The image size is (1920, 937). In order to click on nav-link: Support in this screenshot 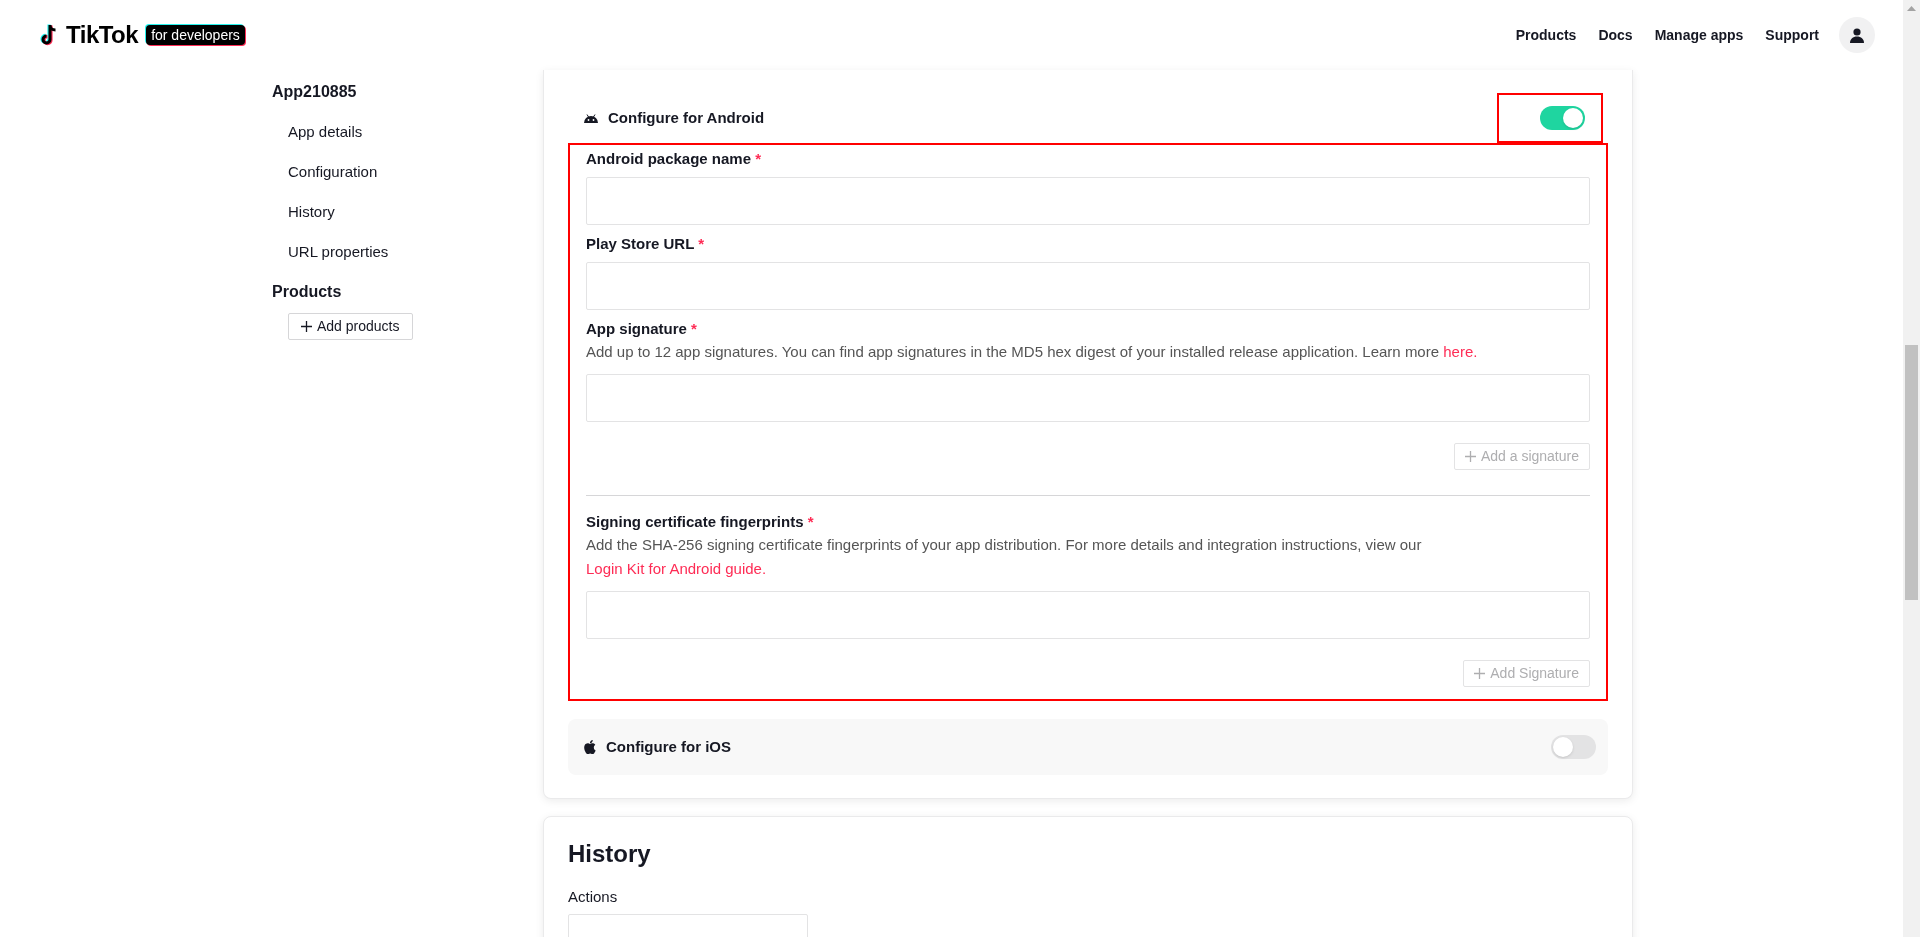, I will do `click(1792, 35)`.